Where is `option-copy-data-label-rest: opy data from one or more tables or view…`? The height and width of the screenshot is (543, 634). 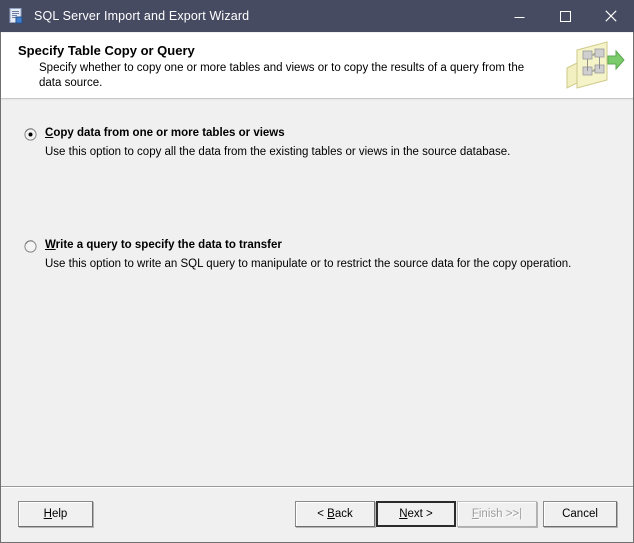 option-copy-data-label-rest: opy data from one or more tables or view… is located at coordinates (169, 133).